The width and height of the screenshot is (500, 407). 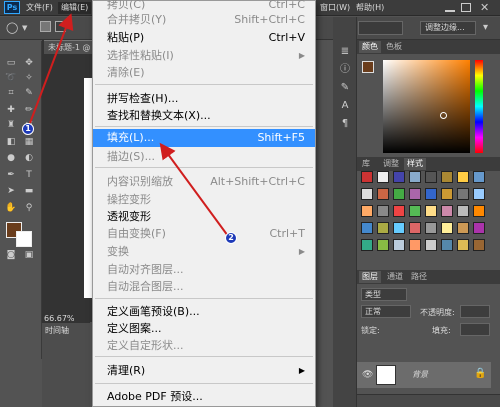 I want to click on step-badge-2: 2, so click(x=231, y=238).